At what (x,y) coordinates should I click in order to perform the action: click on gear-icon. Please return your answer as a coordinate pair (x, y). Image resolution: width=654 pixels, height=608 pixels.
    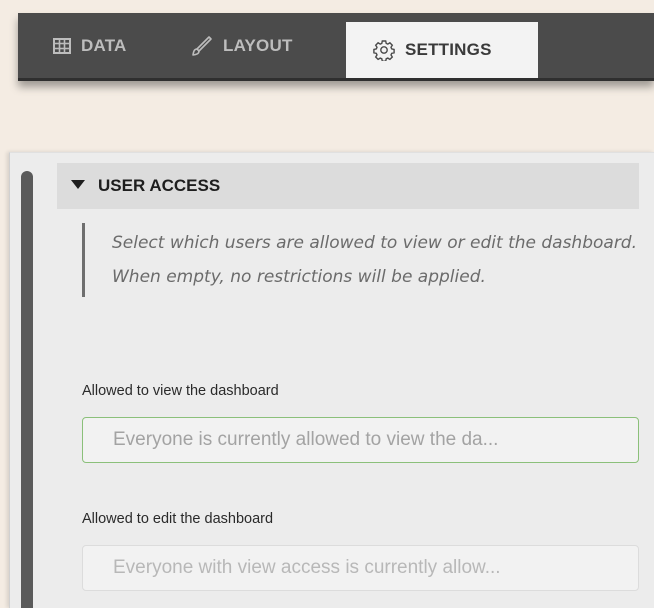
    Looking at the image, I should click on (384, 50).